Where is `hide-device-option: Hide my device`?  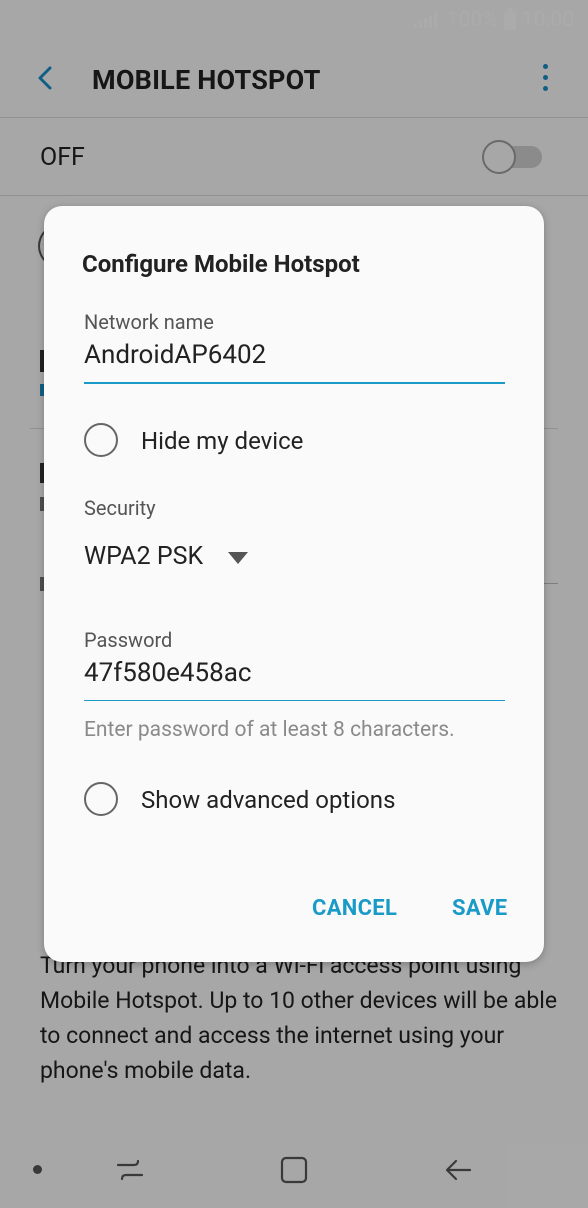
hide-device-option: Hide my device is located at coordinates (294, 443).